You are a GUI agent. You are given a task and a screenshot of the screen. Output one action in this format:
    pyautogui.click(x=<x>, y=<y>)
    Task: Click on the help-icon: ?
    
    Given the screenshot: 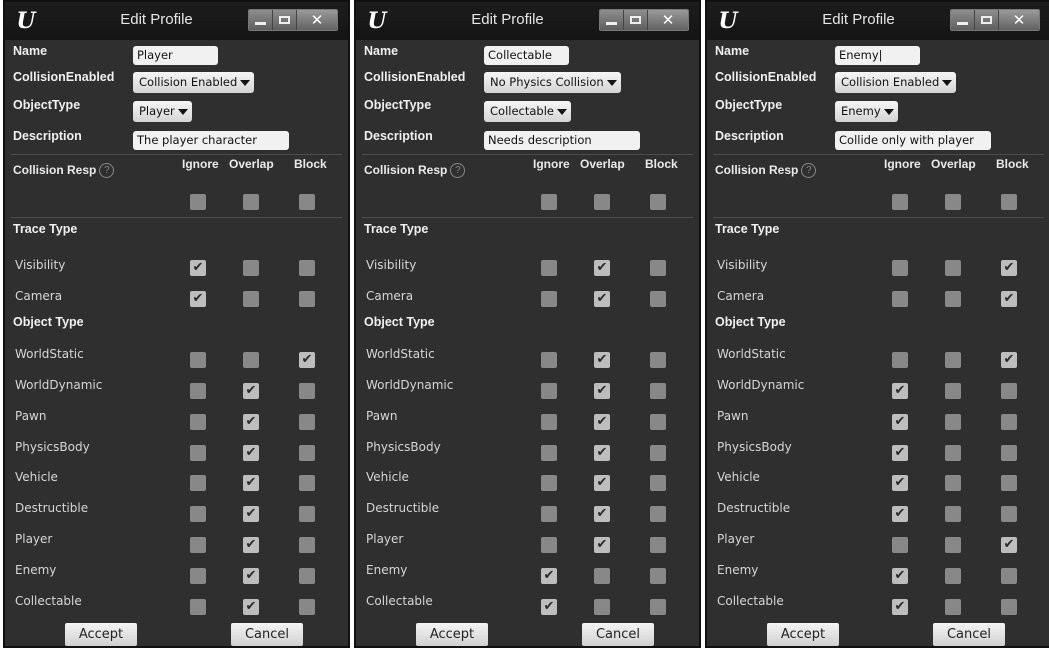 What is the action you would take?
    pyautogui.click(x=107, y=171)
    